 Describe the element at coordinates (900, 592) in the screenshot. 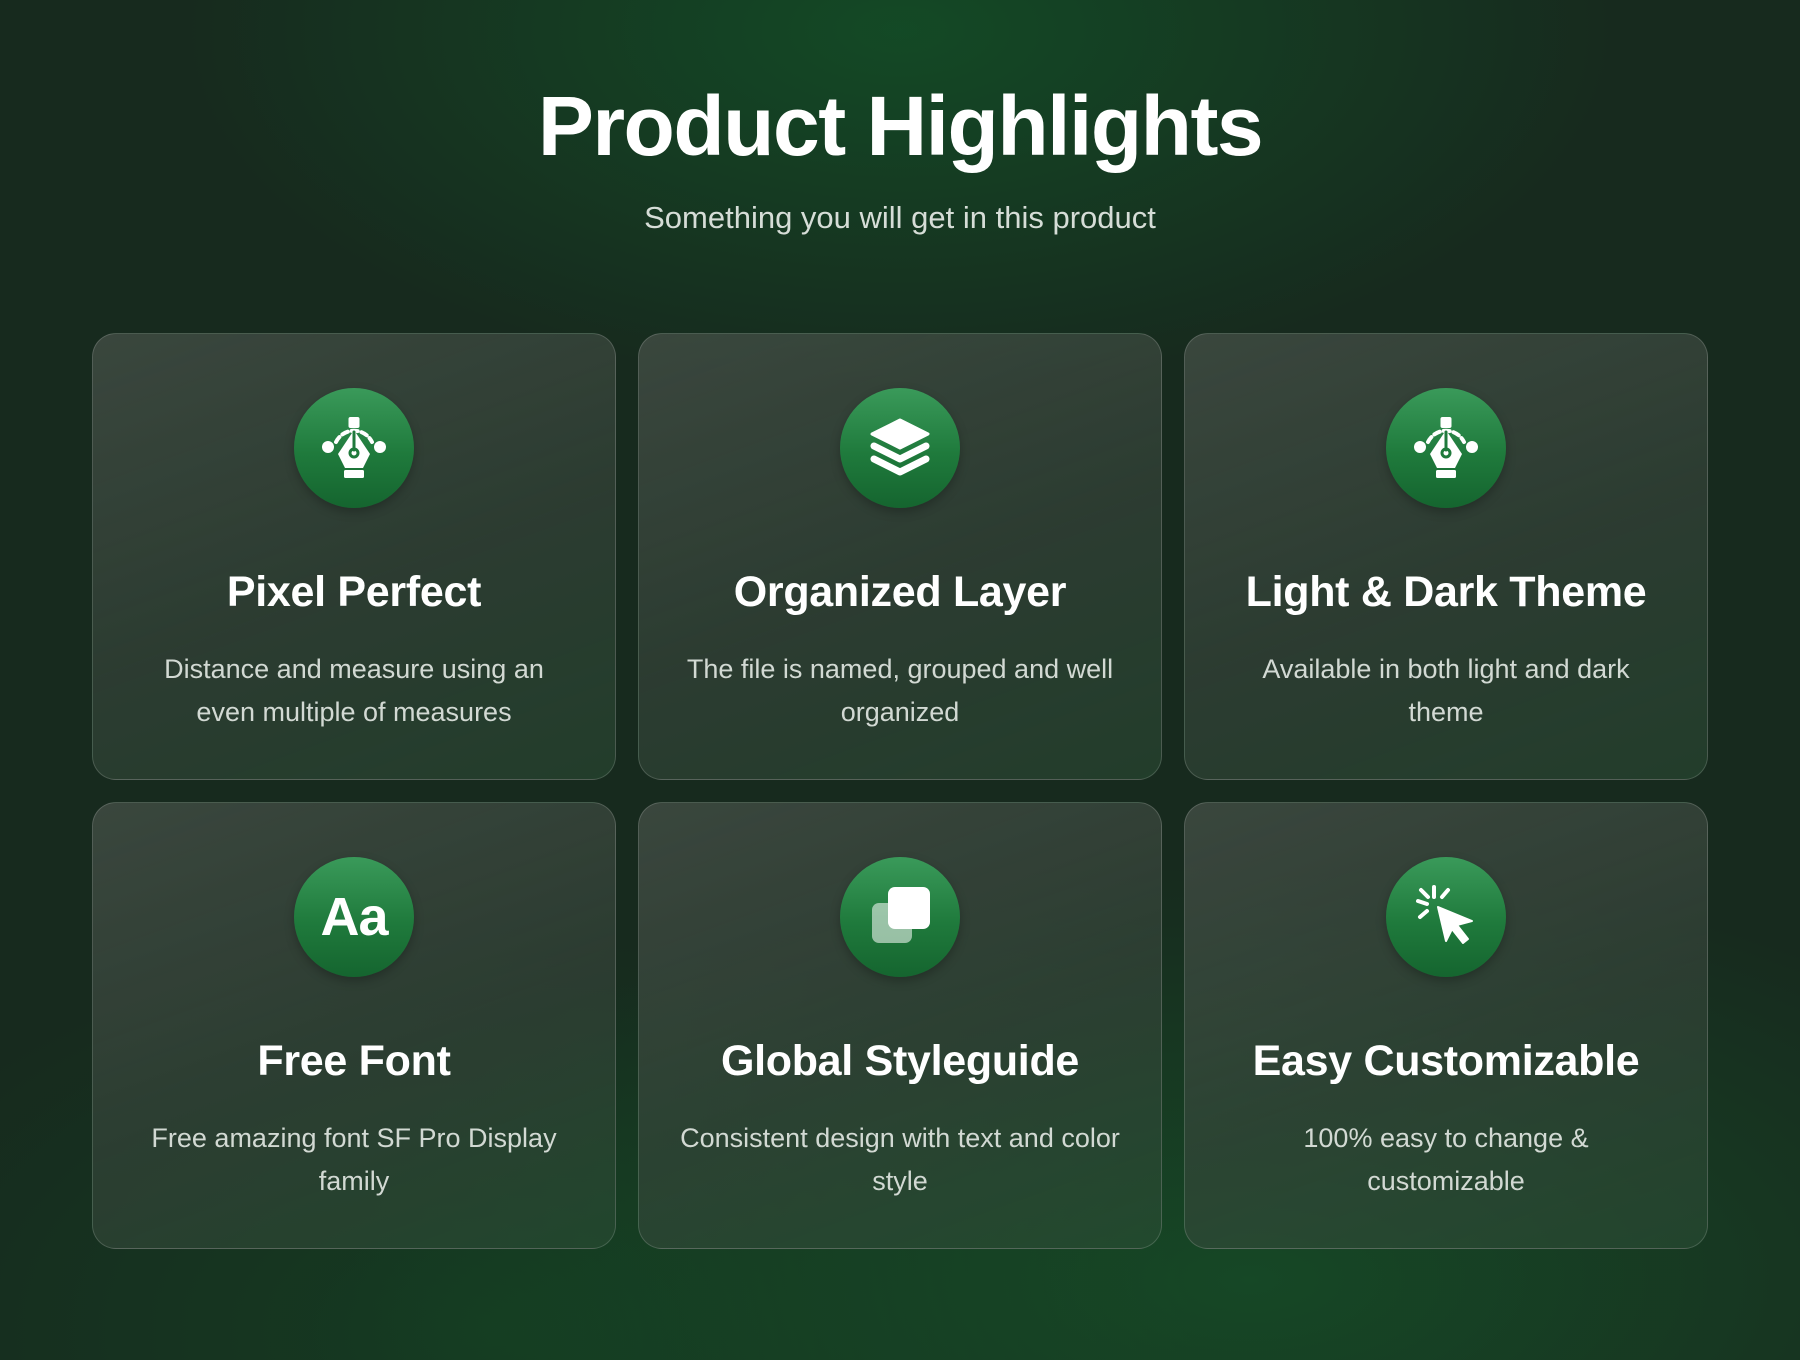

I see `feature-title: Organized Layer` at that location.